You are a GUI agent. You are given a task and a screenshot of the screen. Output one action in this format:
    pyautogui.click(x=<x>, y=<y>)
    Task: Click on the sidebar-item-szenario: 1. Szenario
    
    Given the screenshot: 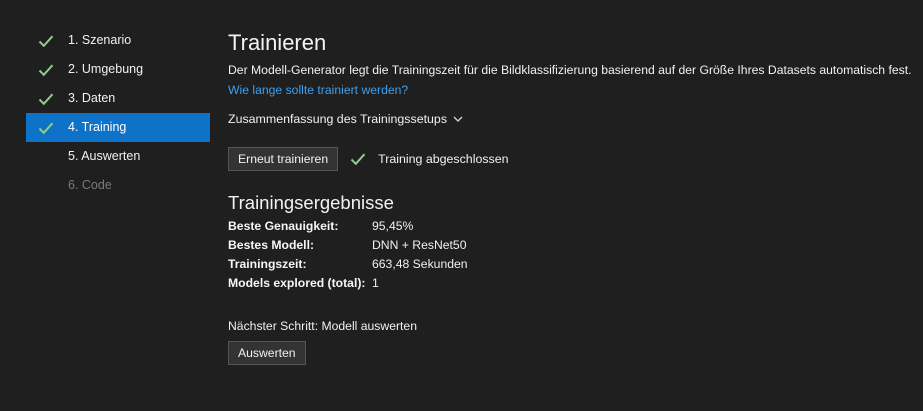 What is the action you would take?
    pyautogui.click(x=118, y=40)
    